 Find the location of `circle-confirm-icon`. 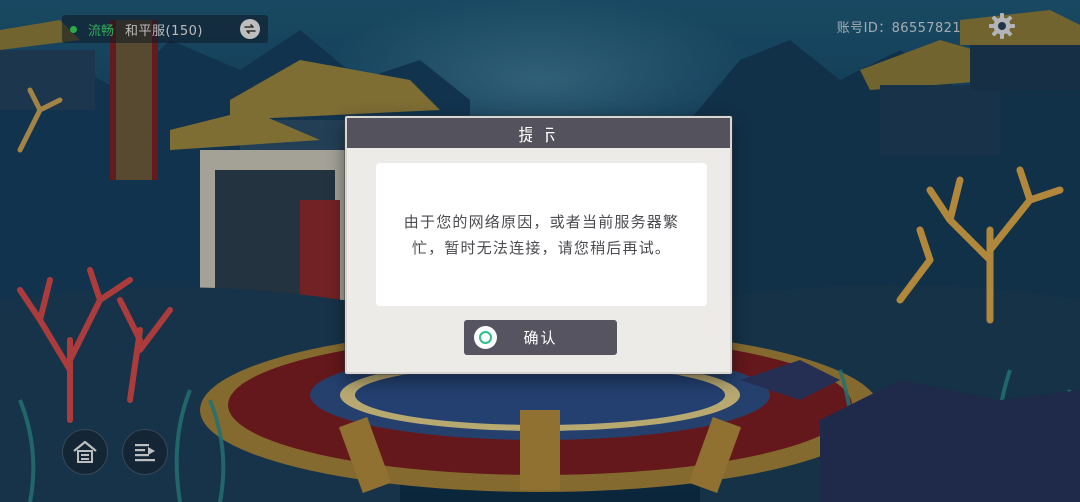

circle-confirm-icon is located at coordinates (485, 337).